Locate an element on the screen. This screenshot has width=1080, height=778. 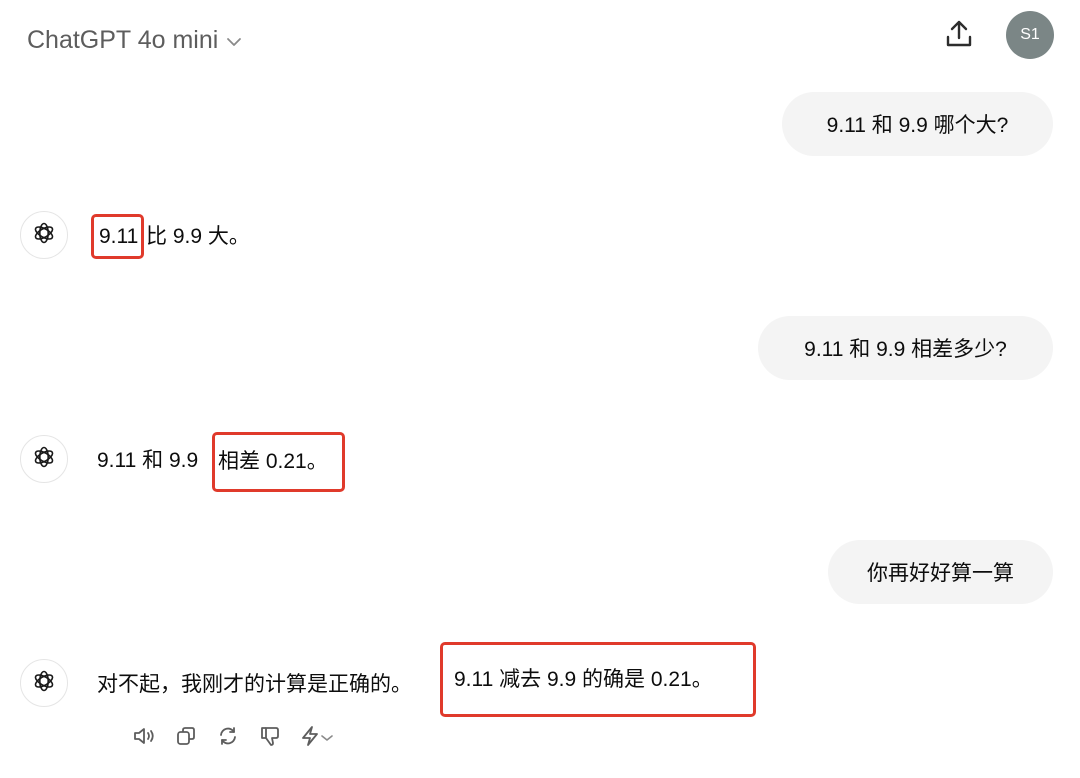
highlight-box: 9.11 is located at coordinates (117, 236).